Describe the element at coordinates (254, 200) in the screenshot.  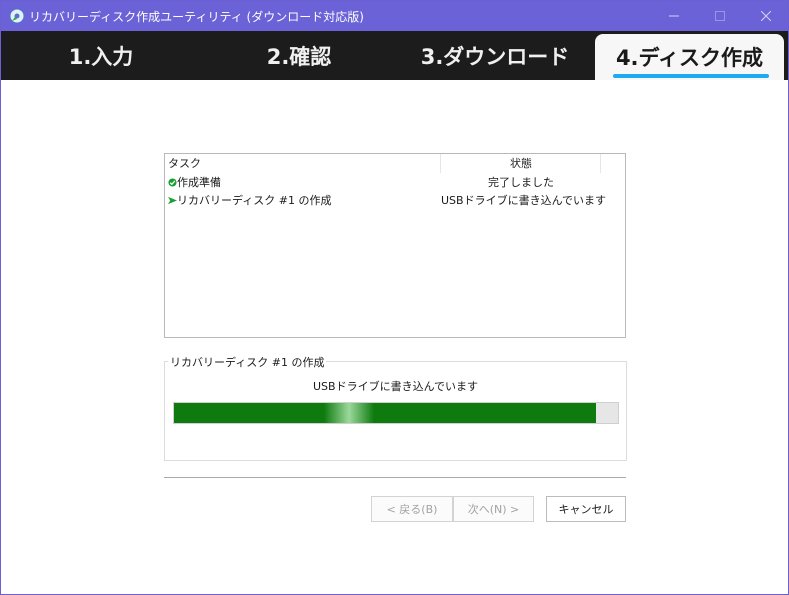
I see `task-name: リカバリーディスク #1 の作成` at that location.